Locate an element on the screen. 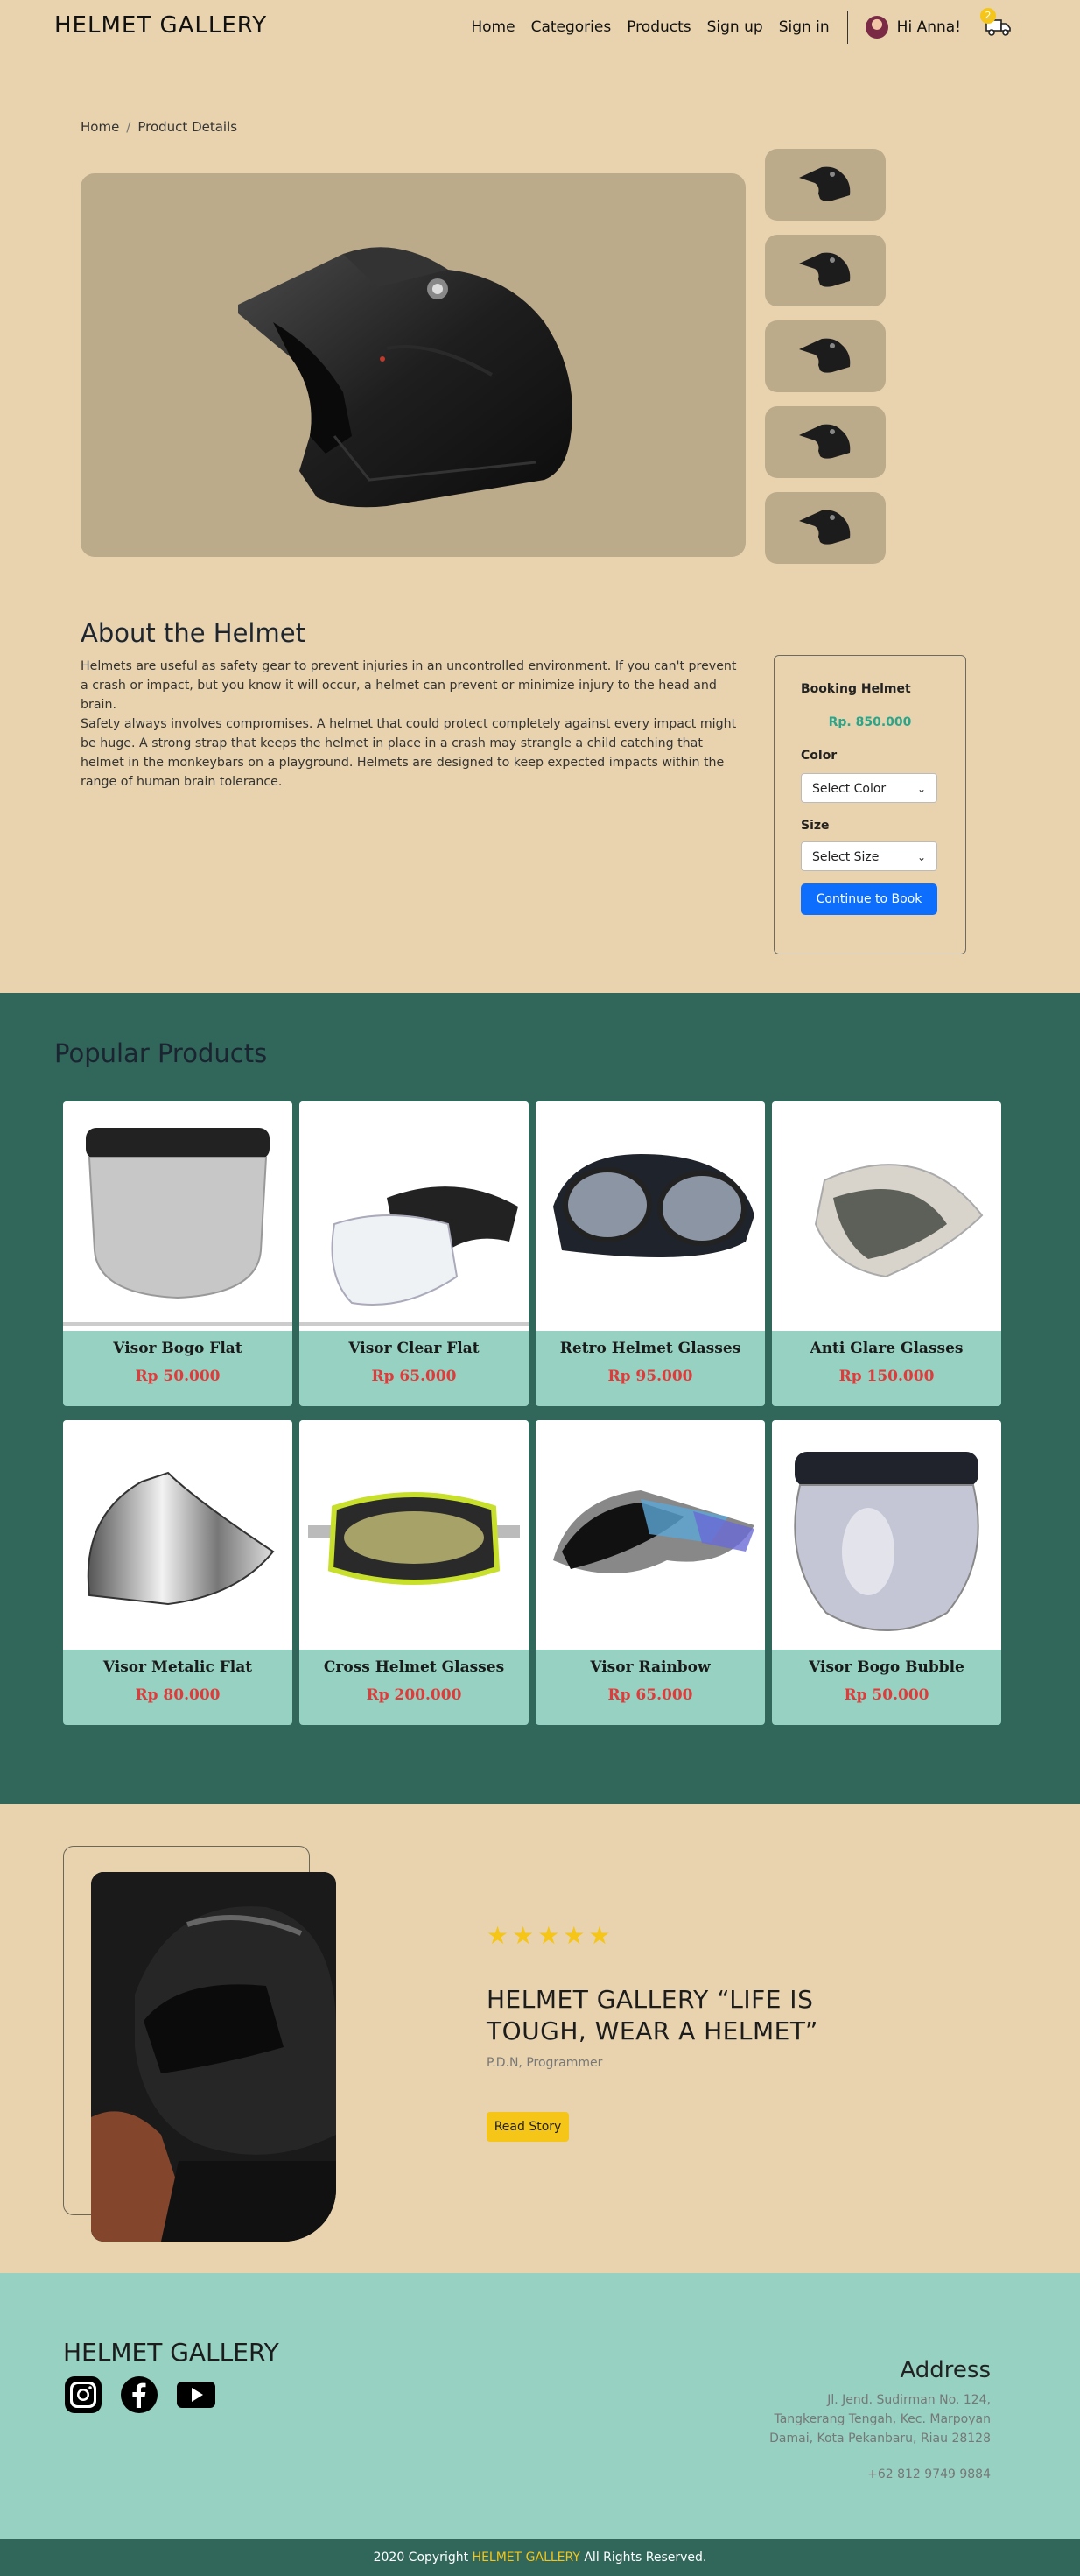 The image size is (1080, 2576). size-select: Select Size ⌄ is located at coordinates (869, 856).